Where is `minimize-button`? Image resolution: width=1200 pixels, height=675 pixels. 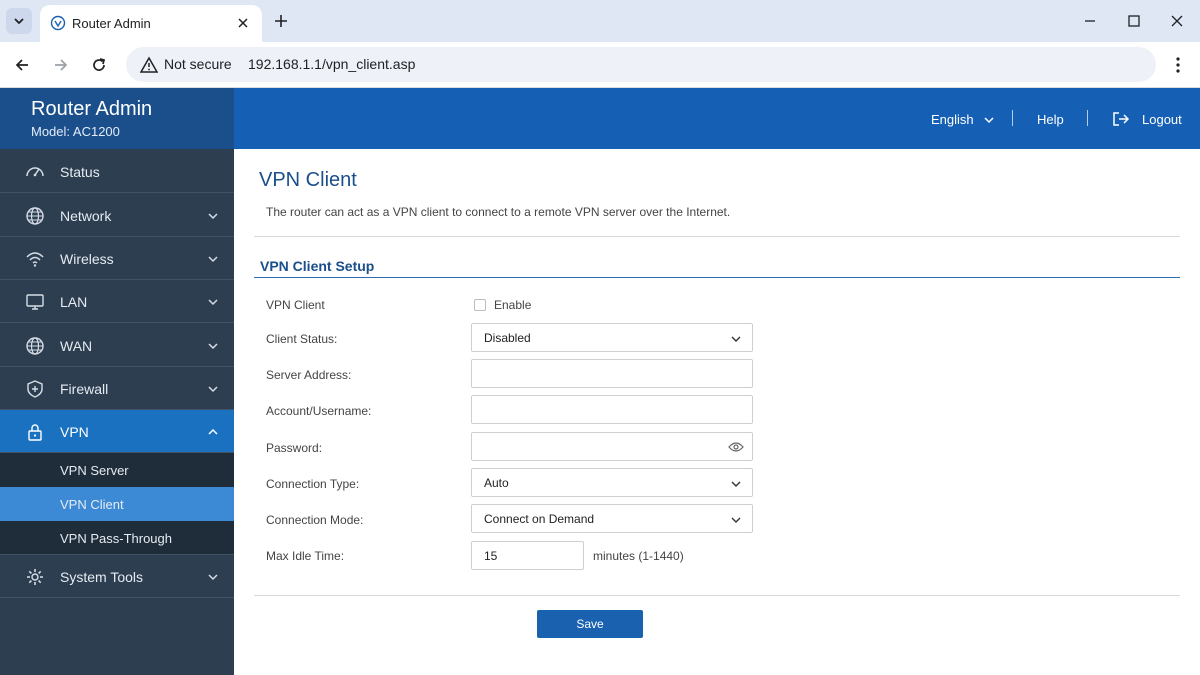 minimize-button is located at coordinates (1090, 21).